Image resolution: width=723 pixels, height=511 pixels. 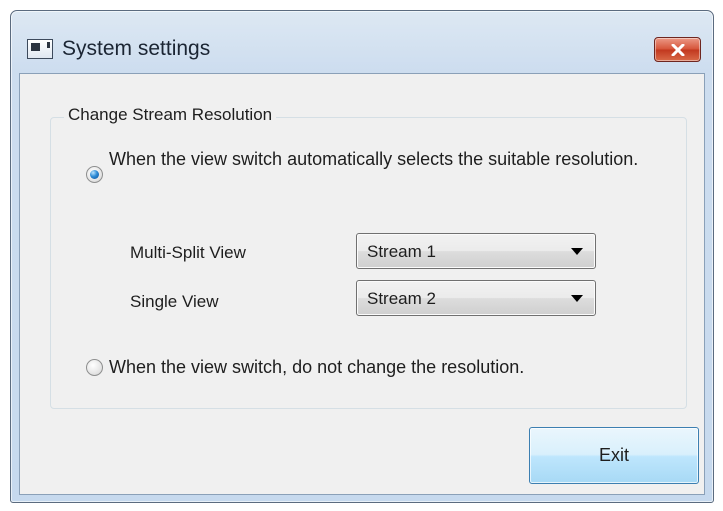 I want to click on window-title: System settings, so click(x=136, y=48).